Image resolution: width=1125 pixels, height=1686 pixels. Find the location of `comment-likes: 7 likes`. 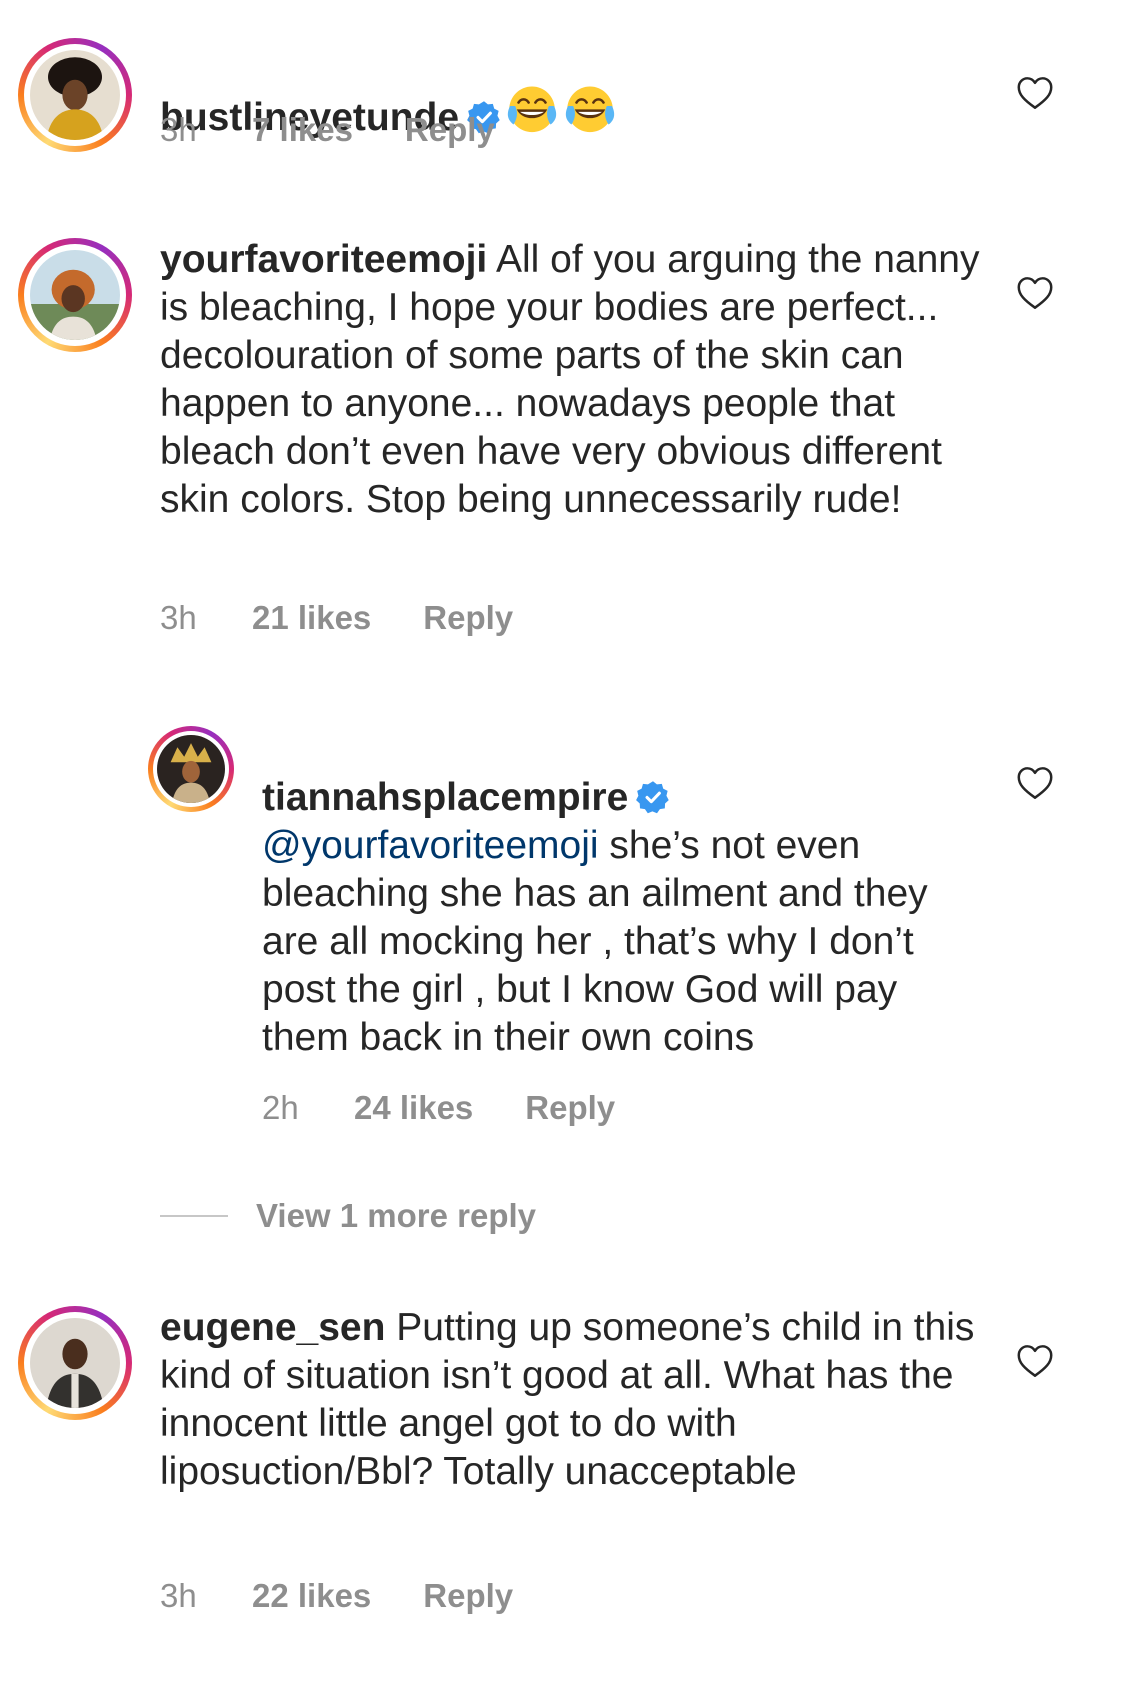

comment-likes: 7 likes is located at coordinates (302, 130).